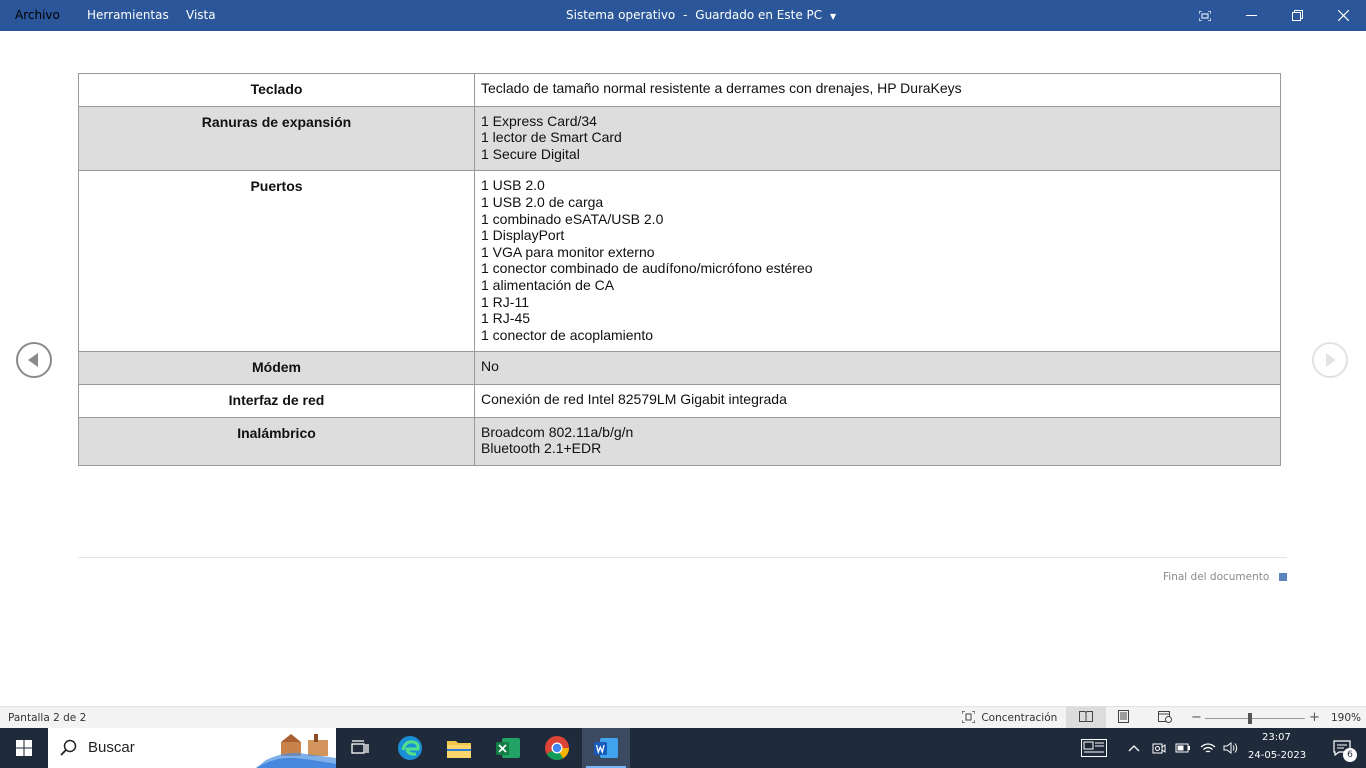  What do you see at coordinates (1134, 748) in the screenshot?
I see `show-hidden-icons-button` at bounding box center [1134, 748].